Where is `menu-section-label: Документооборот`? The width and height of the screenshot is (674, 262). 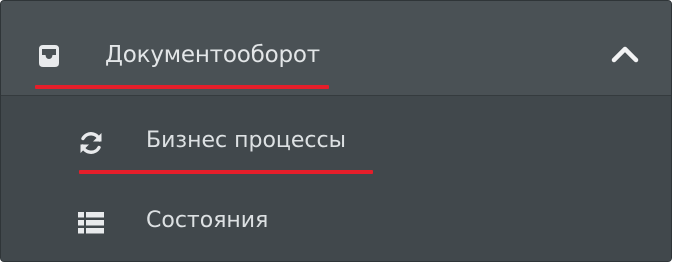 menu-section-label: Документооборот is located at coordinates (212, 55).